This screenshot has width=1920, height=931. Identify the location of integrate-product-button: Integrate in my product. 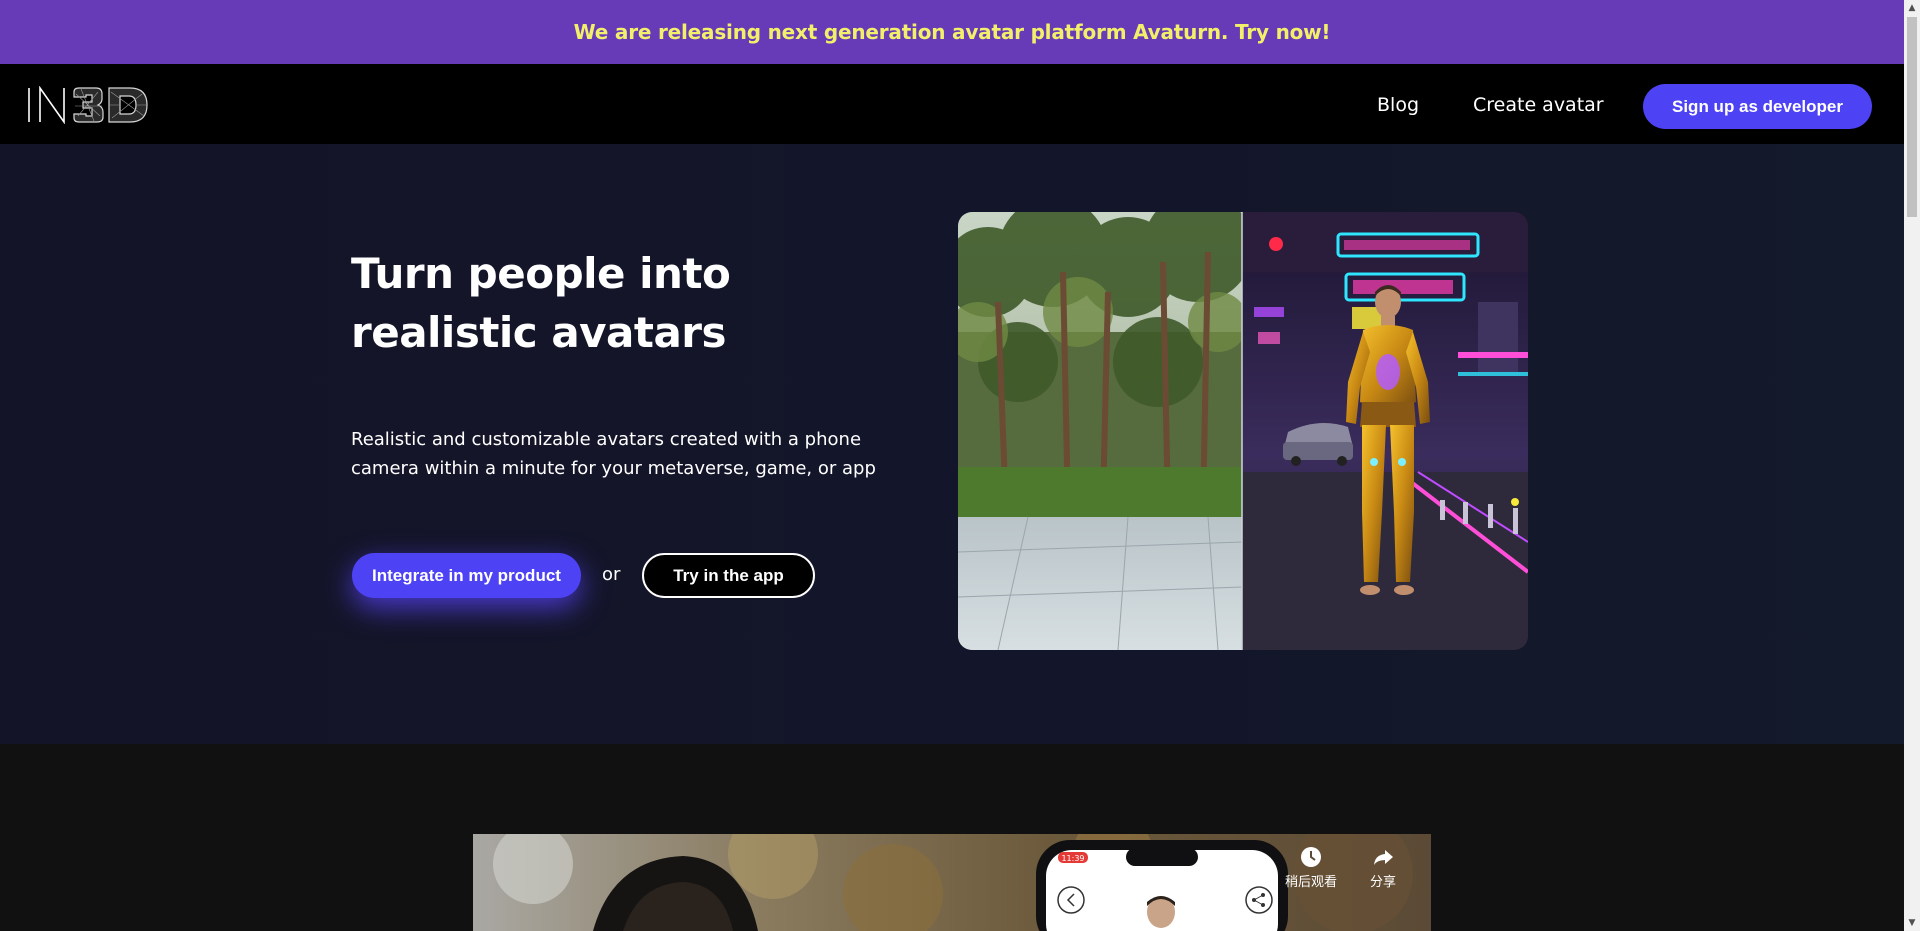
(466, 575).